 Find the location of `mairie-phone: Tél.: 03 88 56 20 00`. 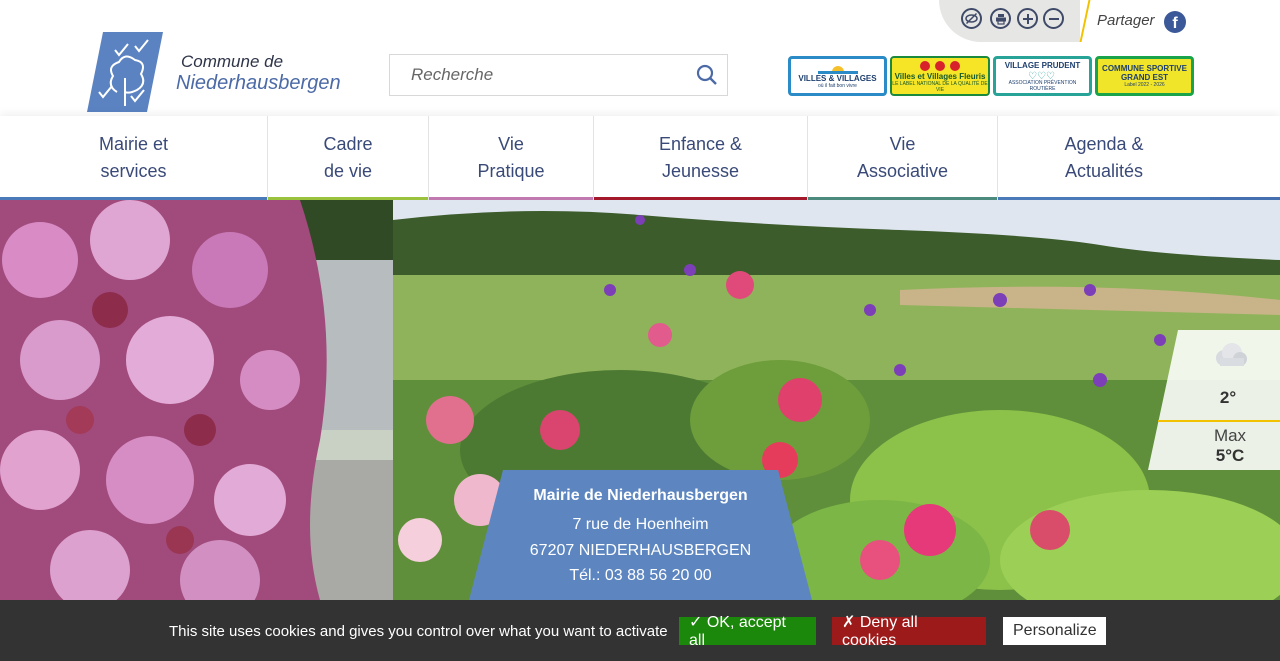

mairie-phone: Tél.: 03 88 56 20 00 is located at coordinates (640, 576).